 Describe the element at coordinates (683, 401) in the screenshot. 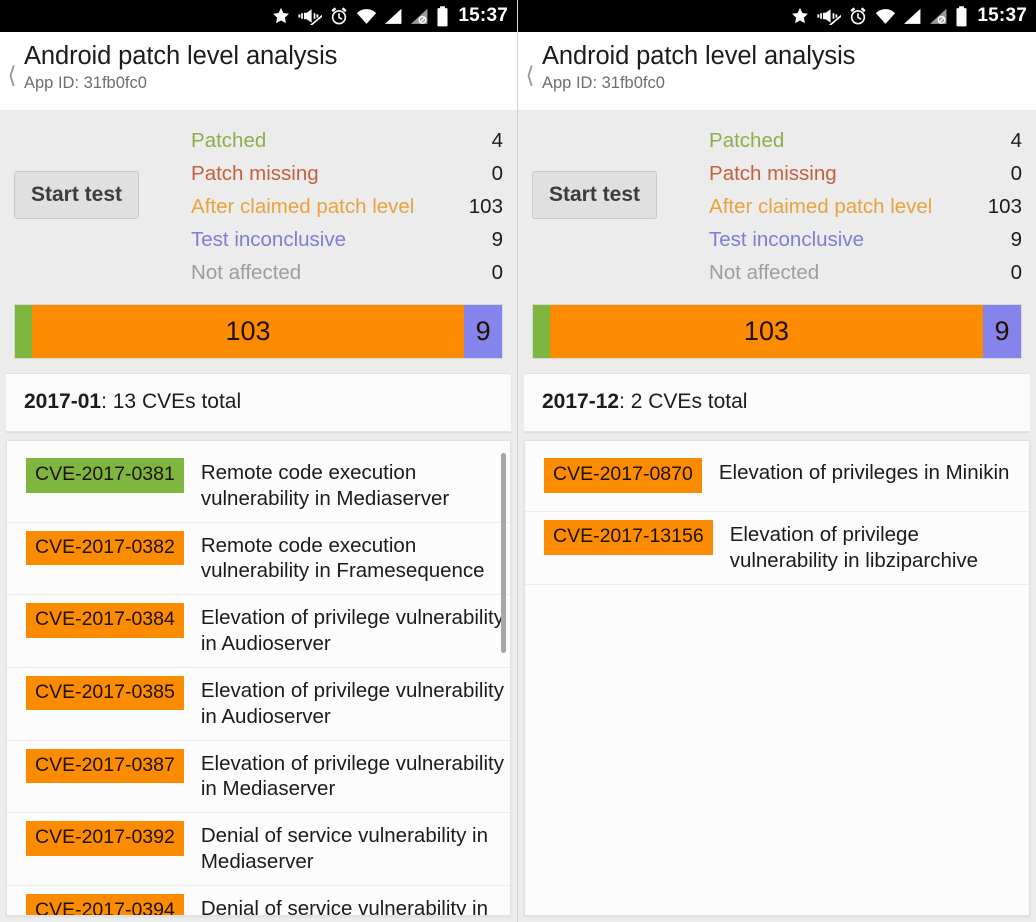

I see `month-count: : 2 CVEs total` at that location.